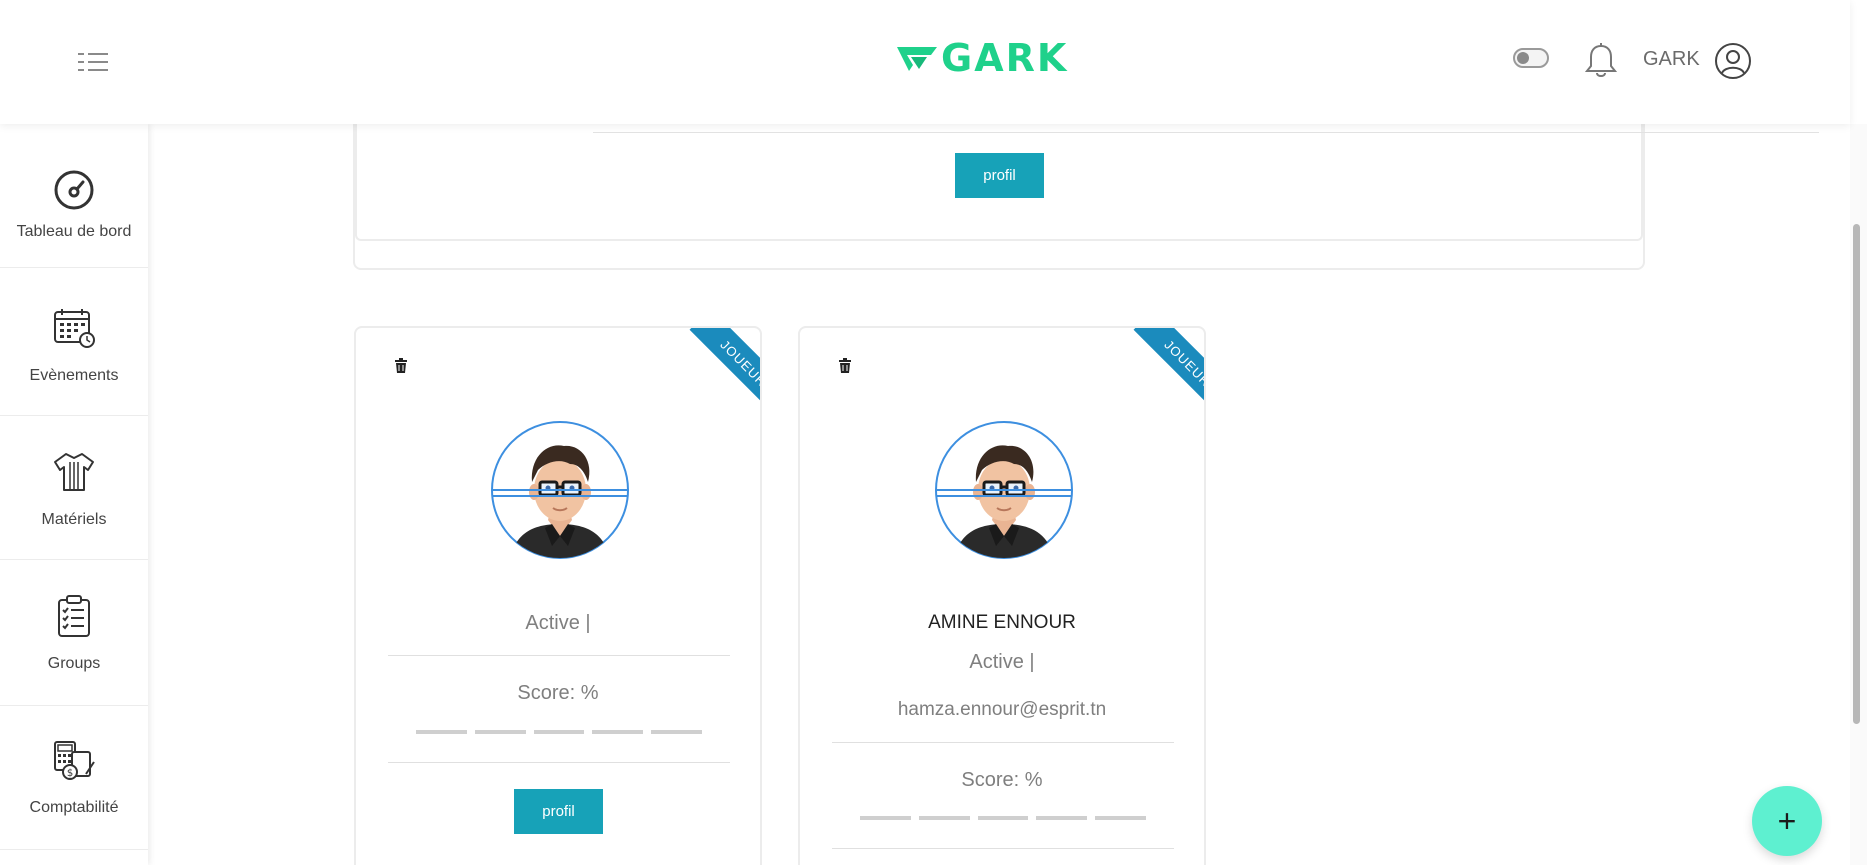  I want to click on top-card-inner: profil, so click(1087, 182).